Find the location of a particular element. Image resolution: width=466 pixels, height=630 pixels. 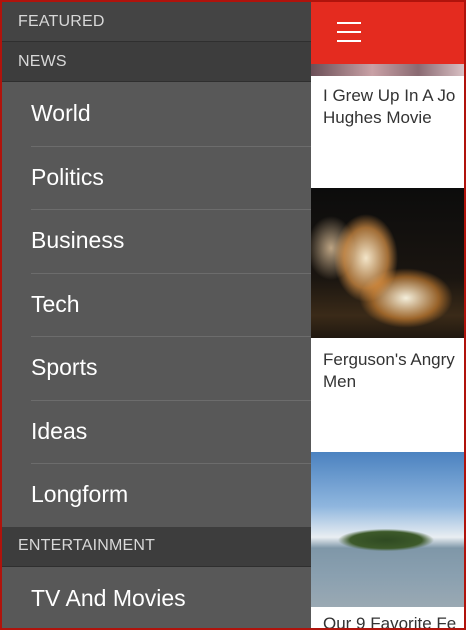

article-title-line: Men is located at coordinates (340, 381).